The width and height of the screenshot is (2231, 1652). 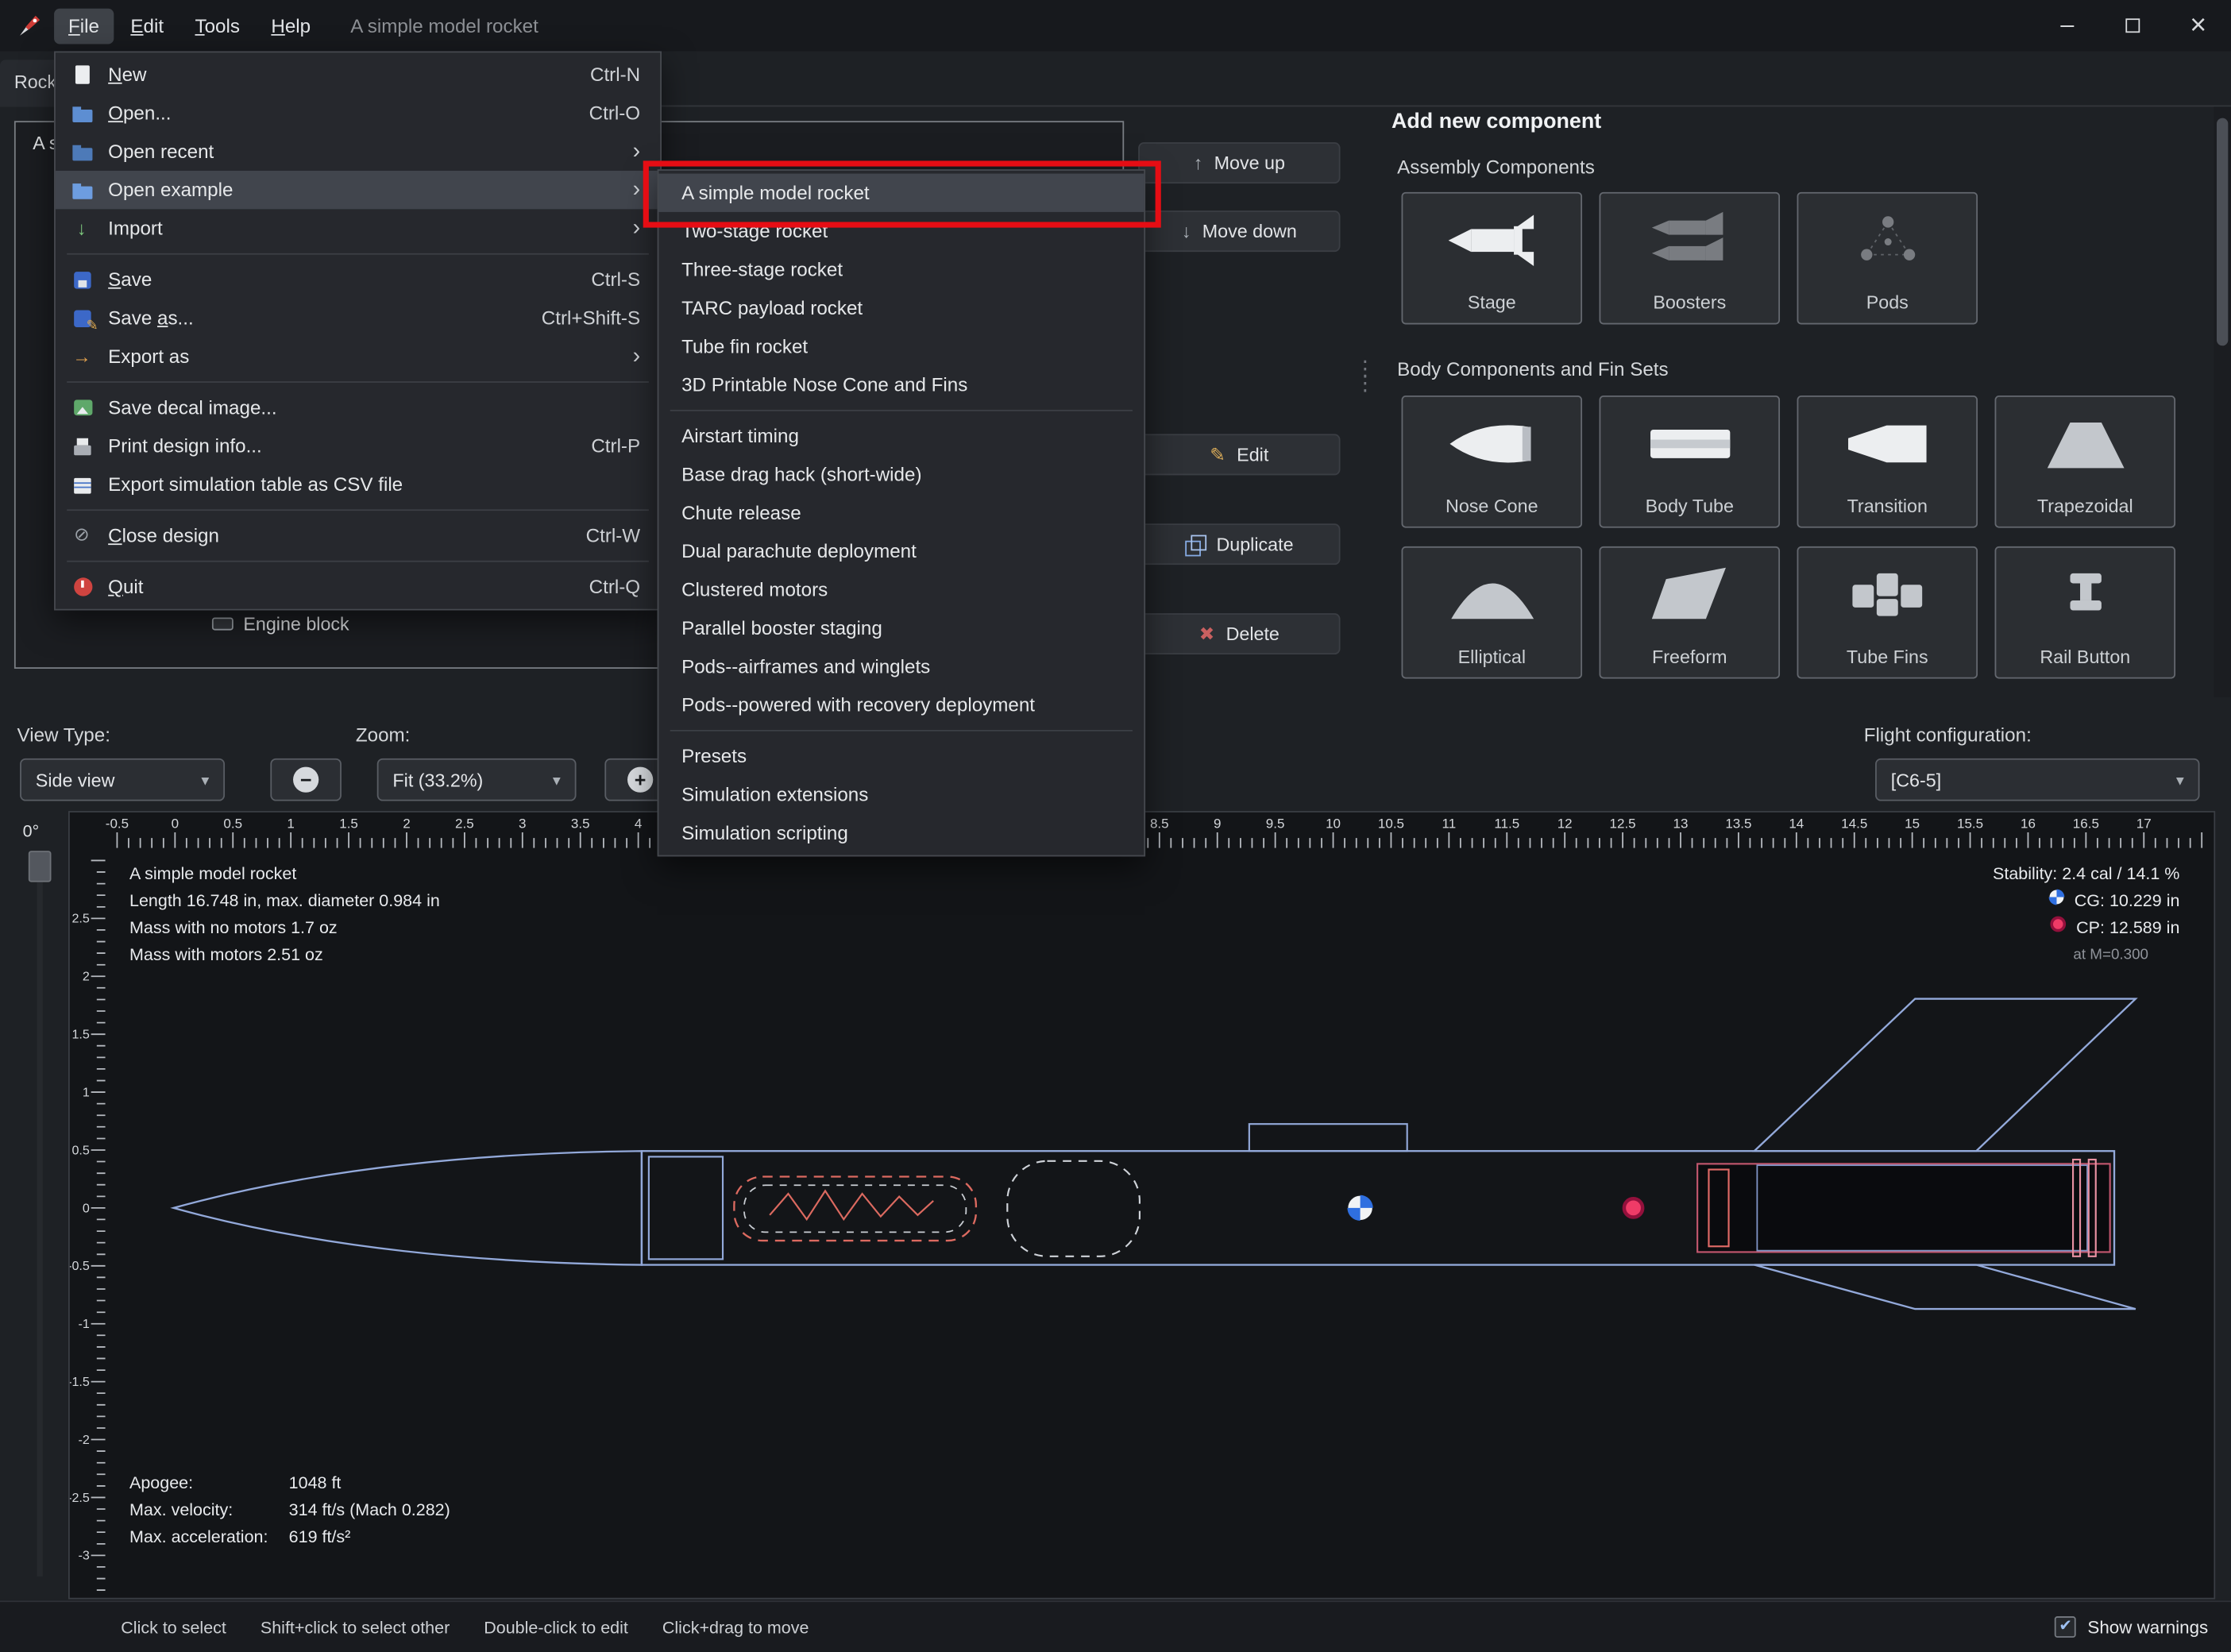 I want to click on component-button-stage: Stage, so click(x=1492, y=258).